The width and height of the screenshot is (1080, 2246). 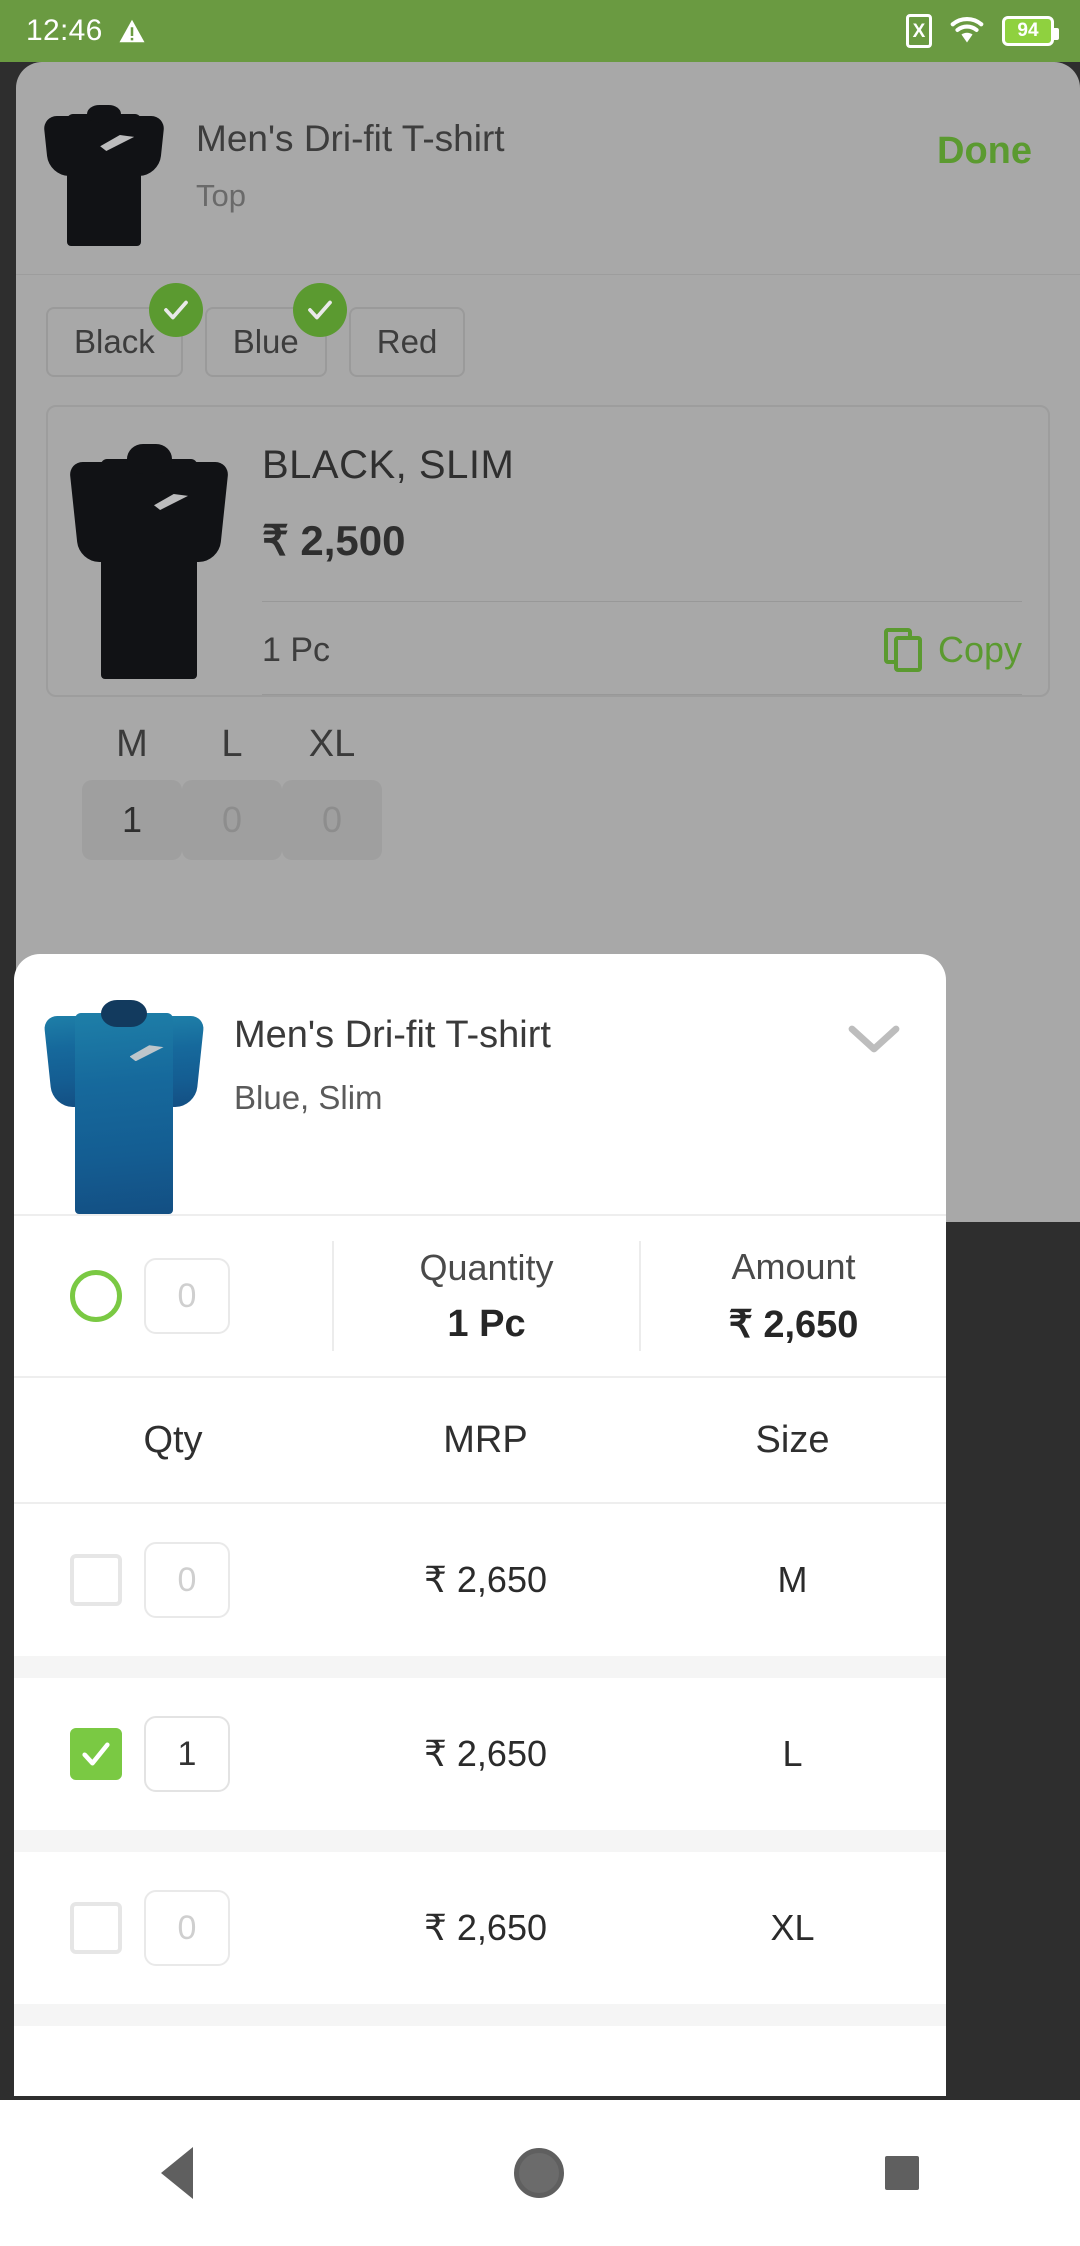 I want to click on table-row: 1 ₹ 2,650 L, so click(x=480, y=1754).